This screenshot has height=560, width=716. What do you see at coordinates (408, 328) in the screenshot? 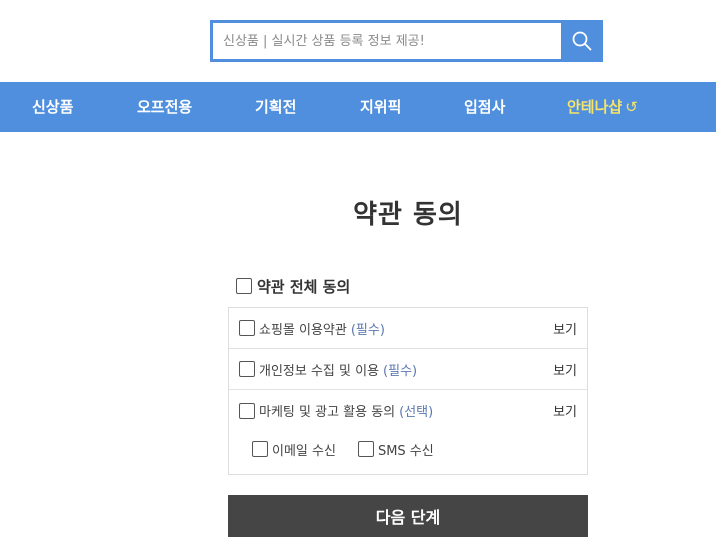
I see `term-row-shopping-mall: 쇼핑몰 이용약관 (필수) 보기` at bounding box center [408, 328].